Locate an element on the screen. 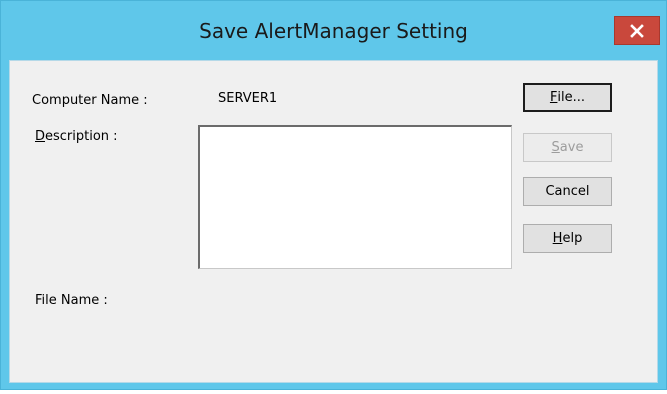 The height and width of the screenshot is (394, 667). description-label-text: escription : is located at coordinates (81, 136).